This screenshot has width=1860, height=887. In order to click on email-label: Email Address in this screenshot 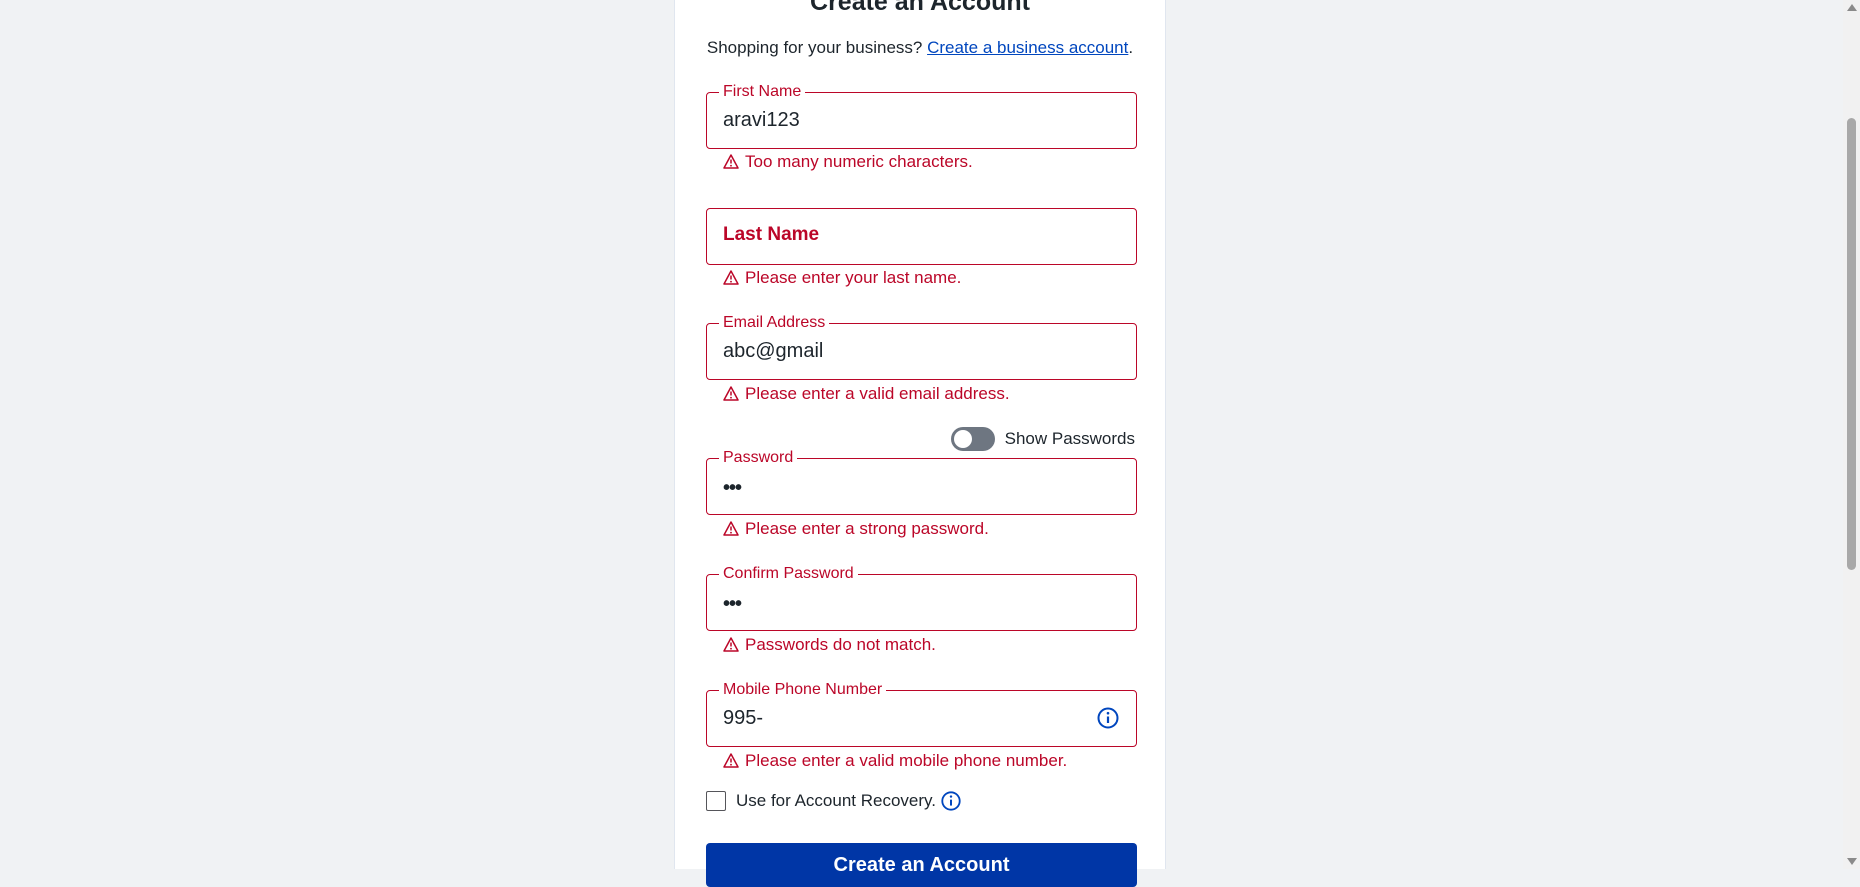, I will do `click(774, 323)`.